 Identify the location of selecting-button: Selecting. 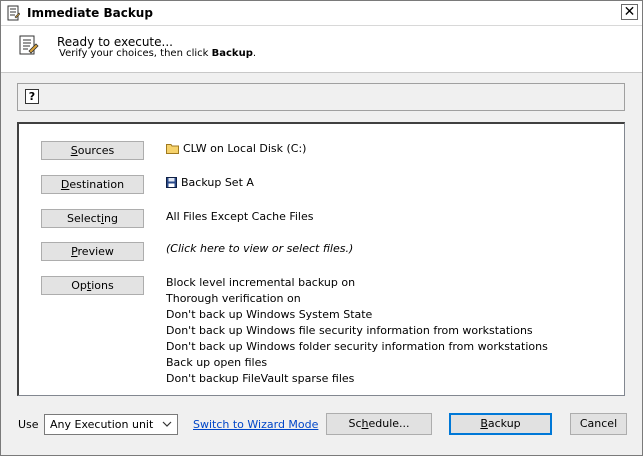
(92, 218).